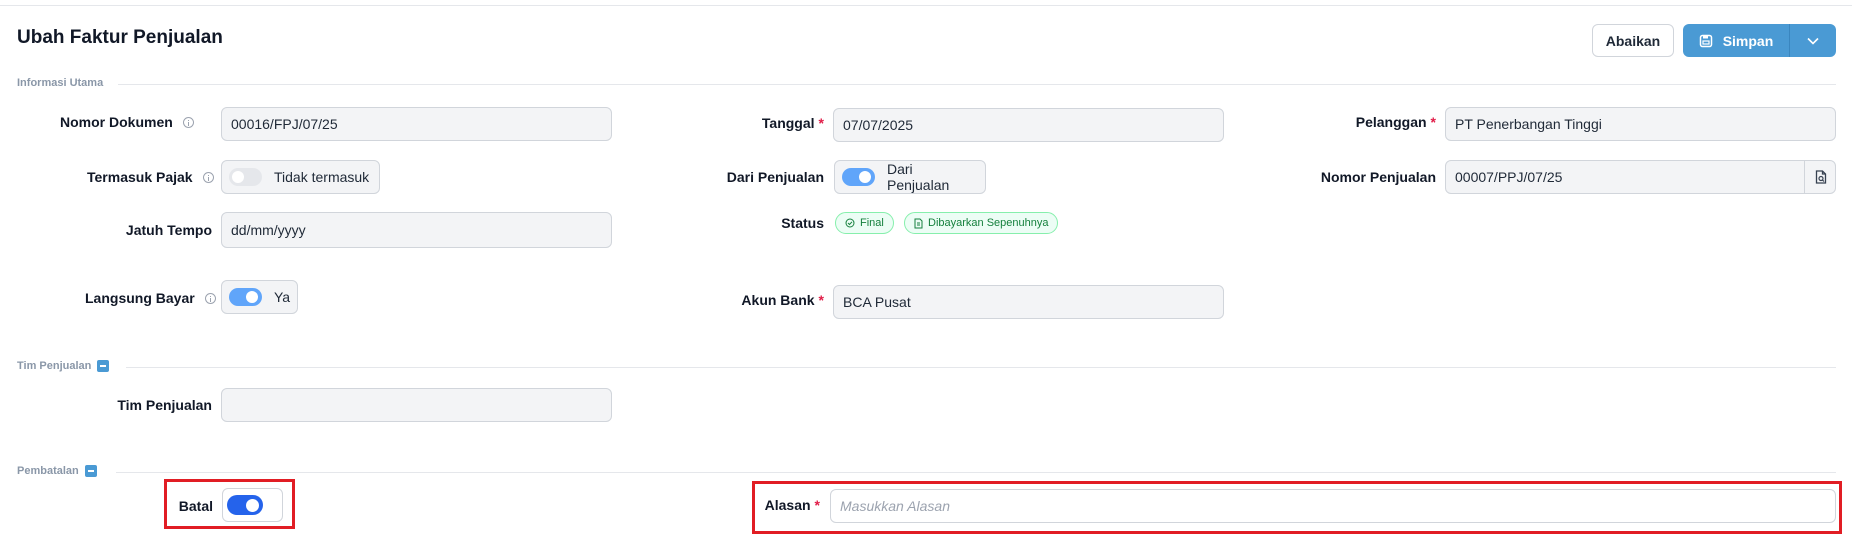  I want to click on collapse-cancel-button, so click(90, 471).